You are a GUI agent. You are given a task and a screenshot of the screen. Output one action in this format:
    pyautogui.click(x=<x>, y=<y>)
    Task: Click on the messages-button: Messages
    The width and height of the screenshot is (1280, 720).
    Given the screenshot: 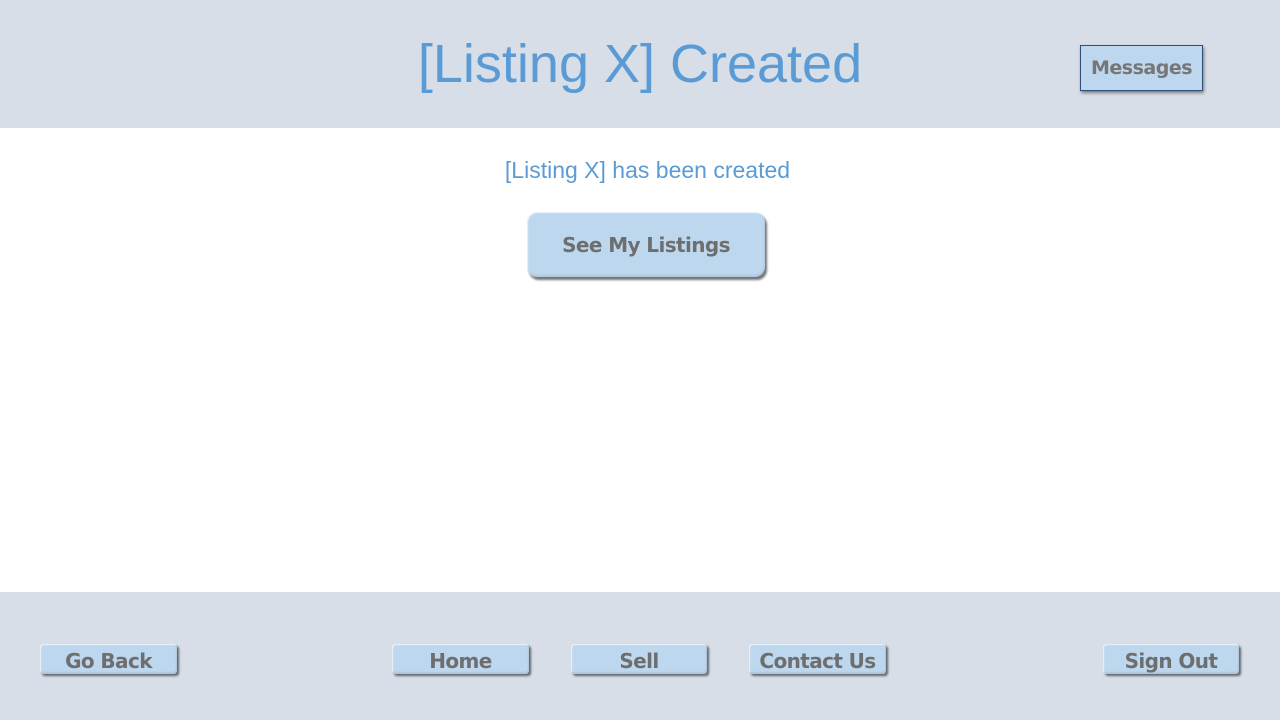 What is the action you would take?
    pyautogui.click(x=1141, y=68)
    